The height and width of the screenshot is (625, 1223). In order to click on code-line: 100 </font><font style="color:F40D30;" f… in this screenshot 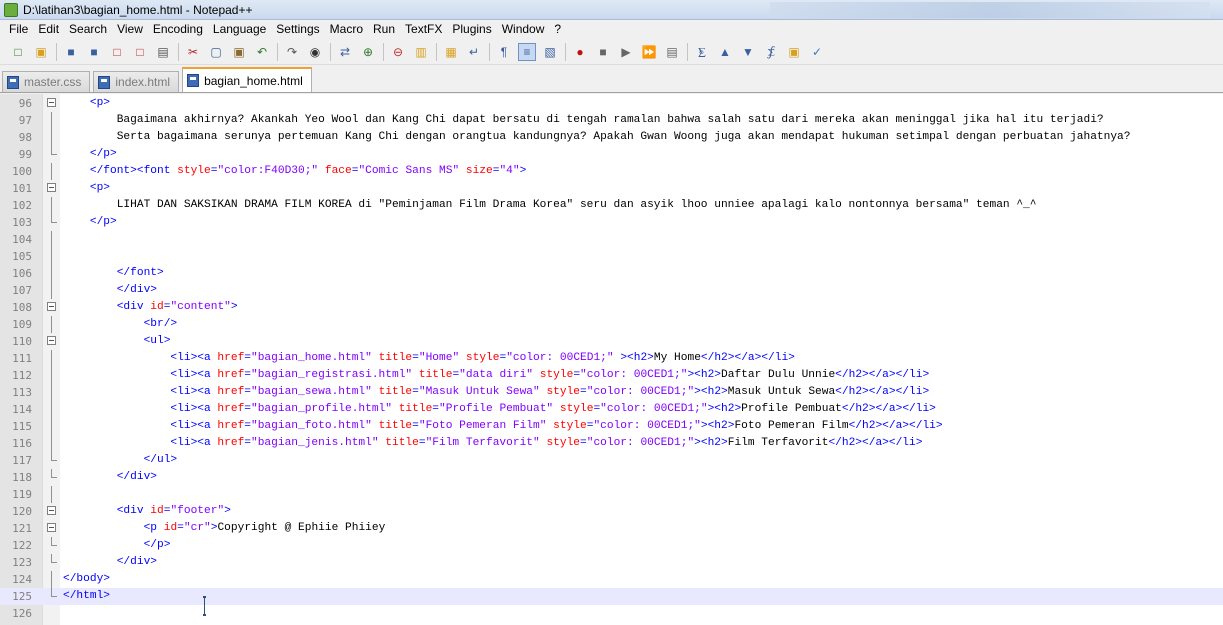, I will do `click(611, 171)`.